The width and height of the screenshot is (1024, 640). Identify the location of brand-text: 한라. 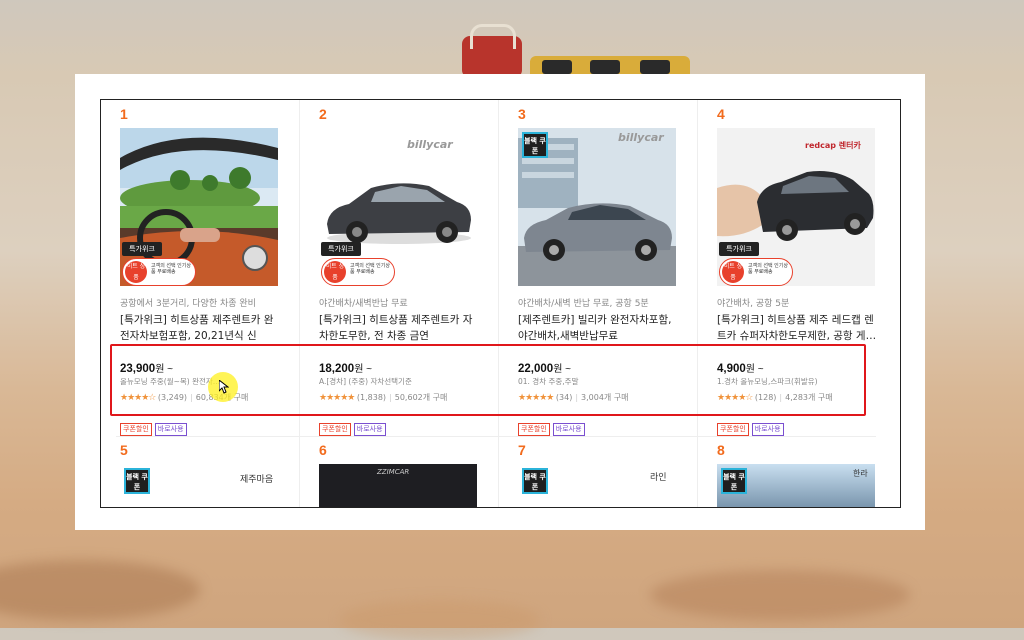
(860, 473).